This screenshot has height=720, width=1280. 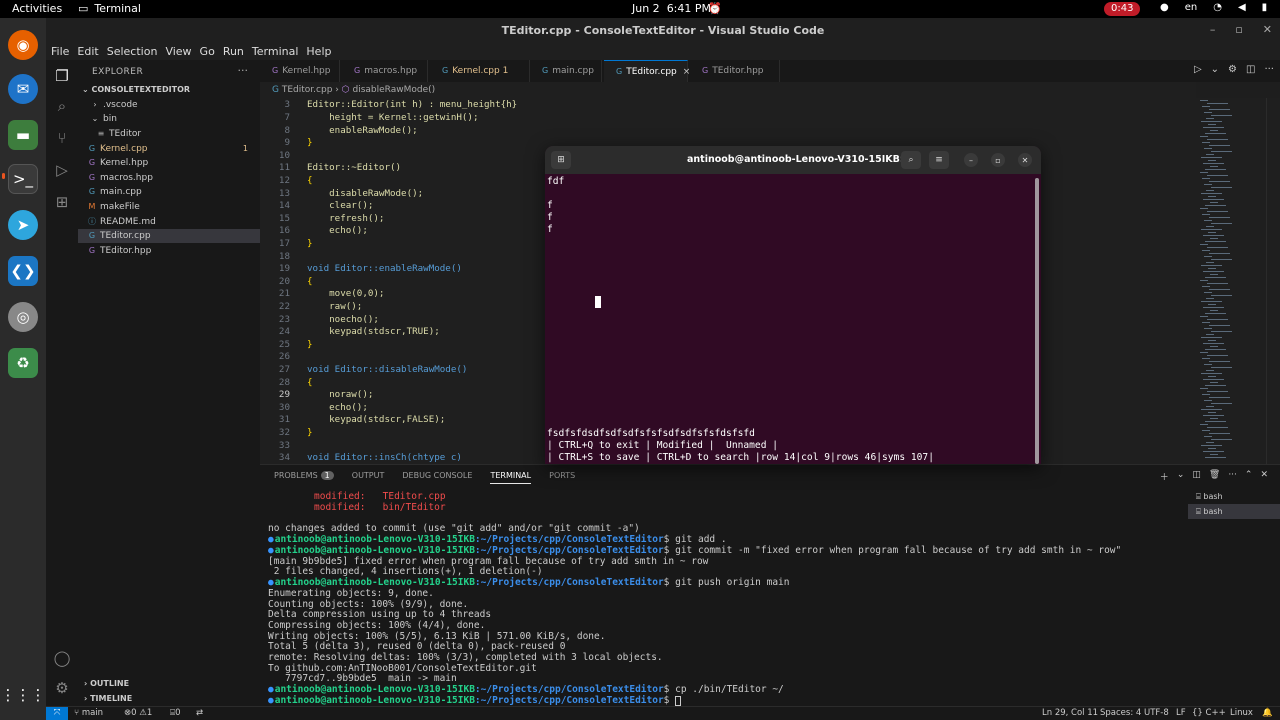 I want to click on notifications-bell-icon: 🔔, so click(x=1267, y=713).